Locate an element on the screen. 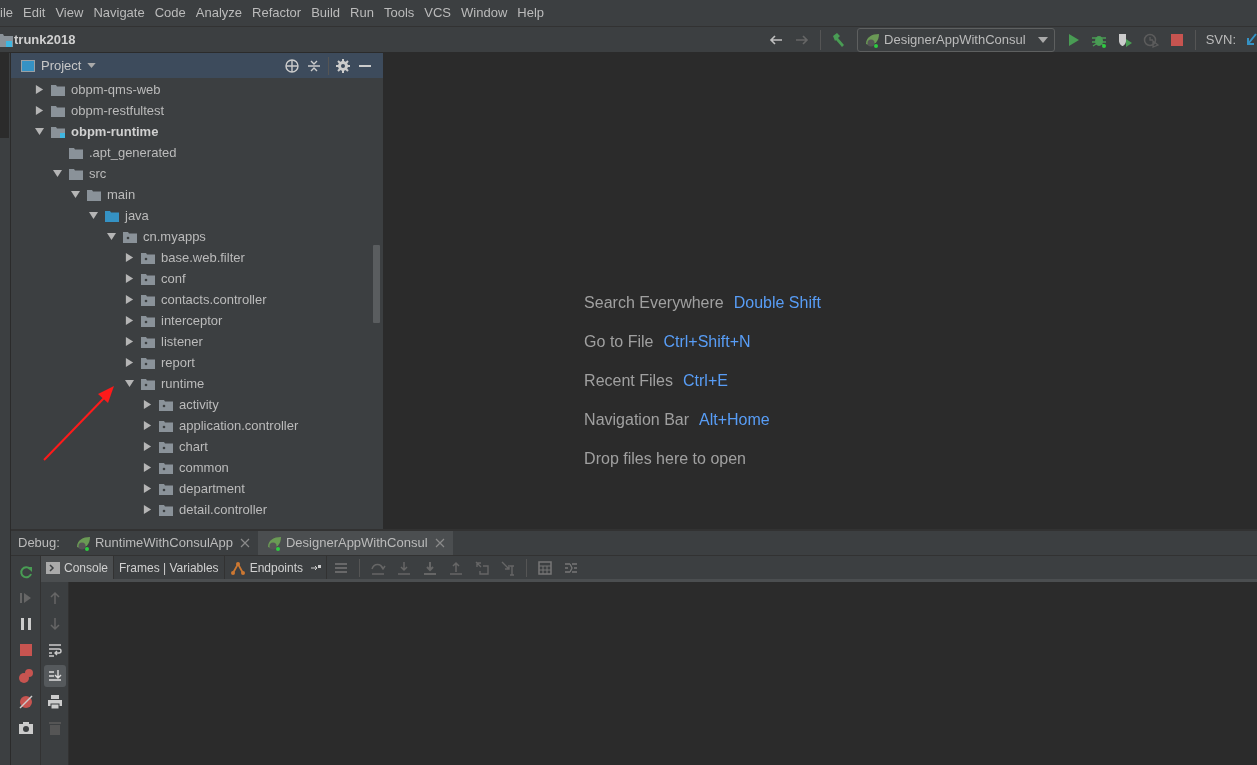 The width and height of the screenshot is (1257, 765). tree-item: obpm-restfultest is located at coordinates (118, 110).